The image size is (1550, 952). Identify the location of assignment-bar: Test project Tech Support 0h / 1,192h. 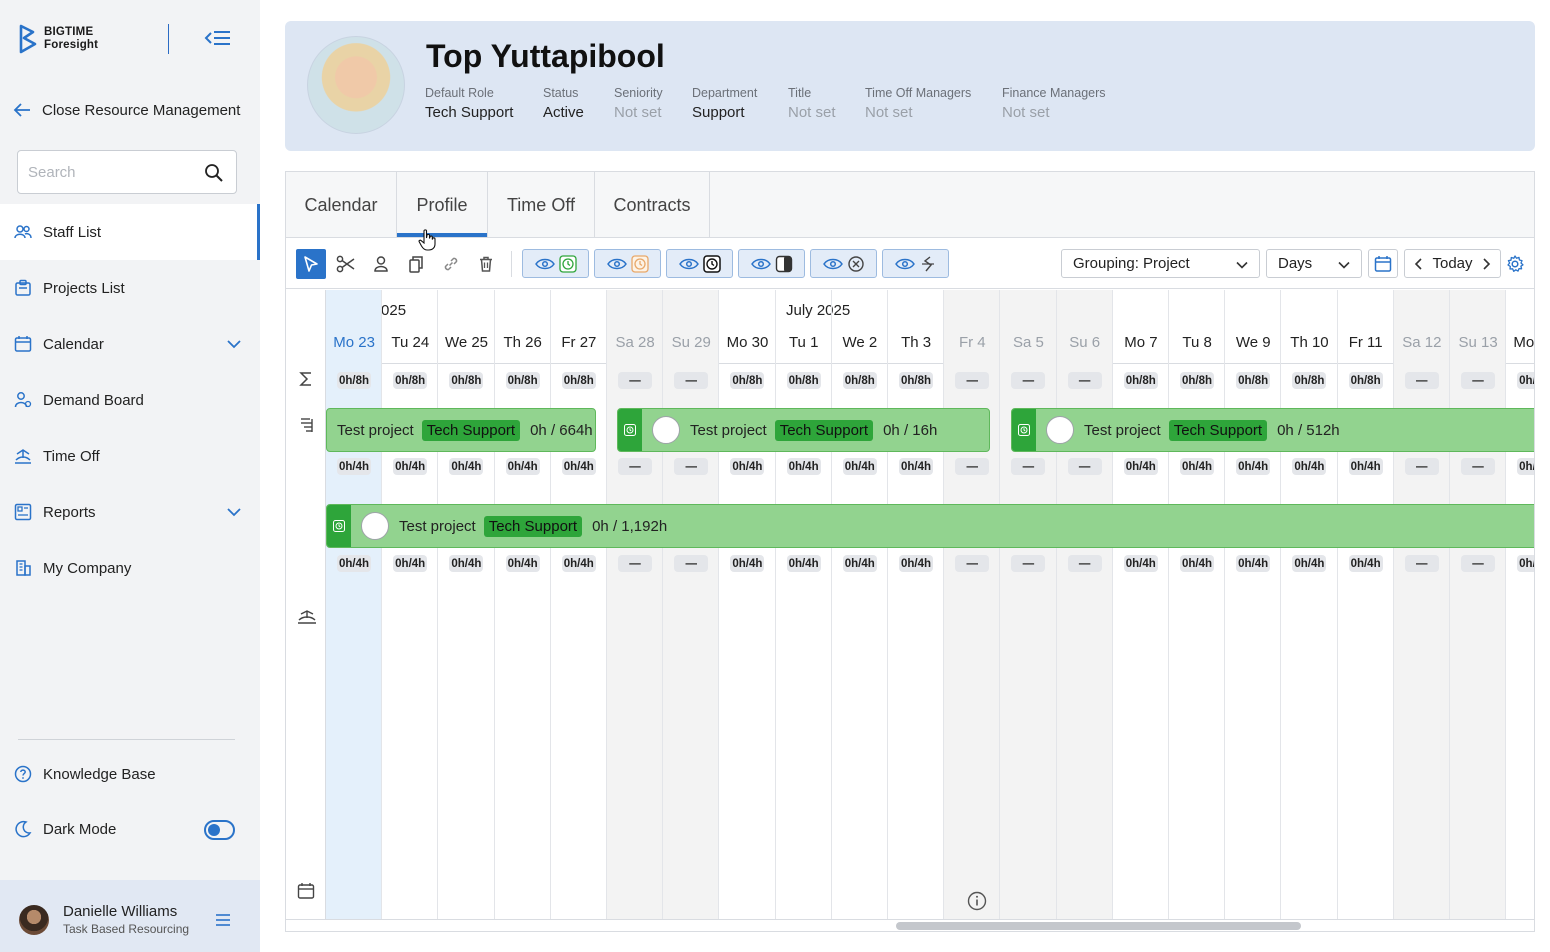
(930, 526).